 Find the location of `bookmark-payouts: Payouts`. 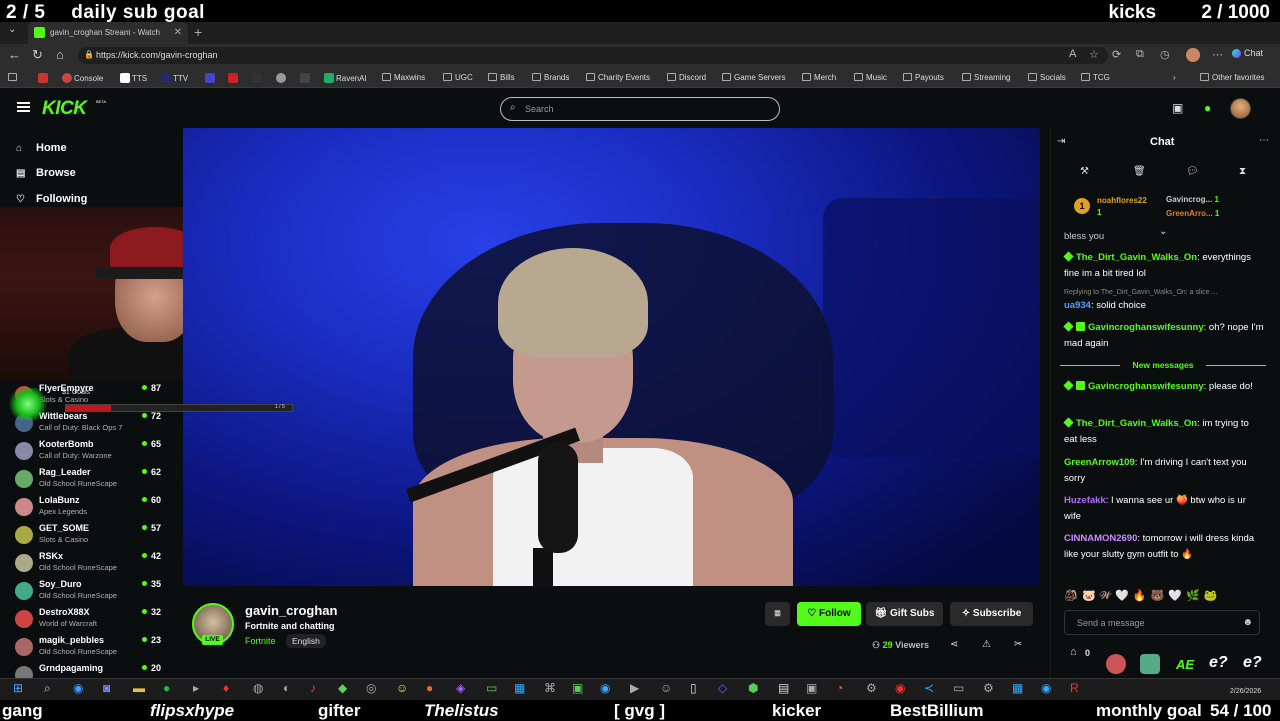

bookmark-payouts: Payouts is located at coordinates (923, 77).